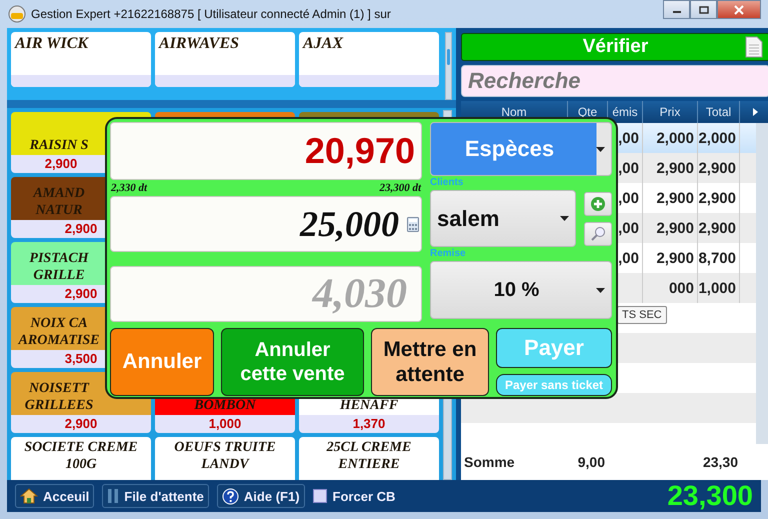 Image resolution: width=768 pixels, height=519 pixels. What do you see at coordinates (266, 151) in the screenshot?
I see `amount-due-field: 20,970` at bounding box center [266, 151].